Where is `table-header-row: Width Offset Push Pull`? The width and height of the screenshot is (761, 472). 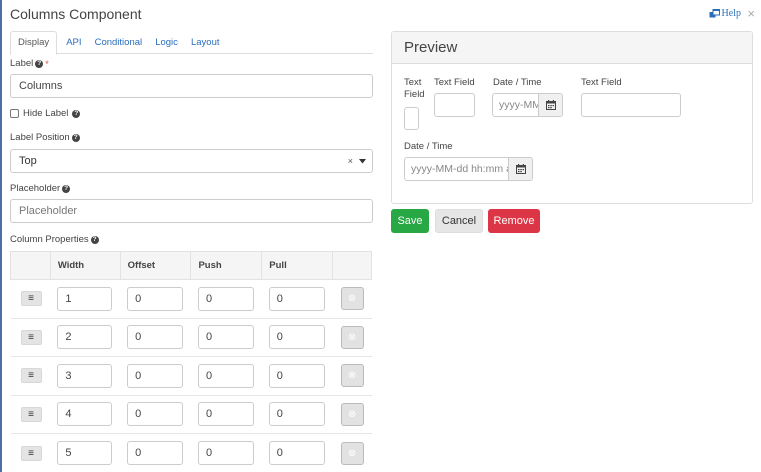
table-header-row: Width Offset Push Pull is located at coordinates (191, 265).